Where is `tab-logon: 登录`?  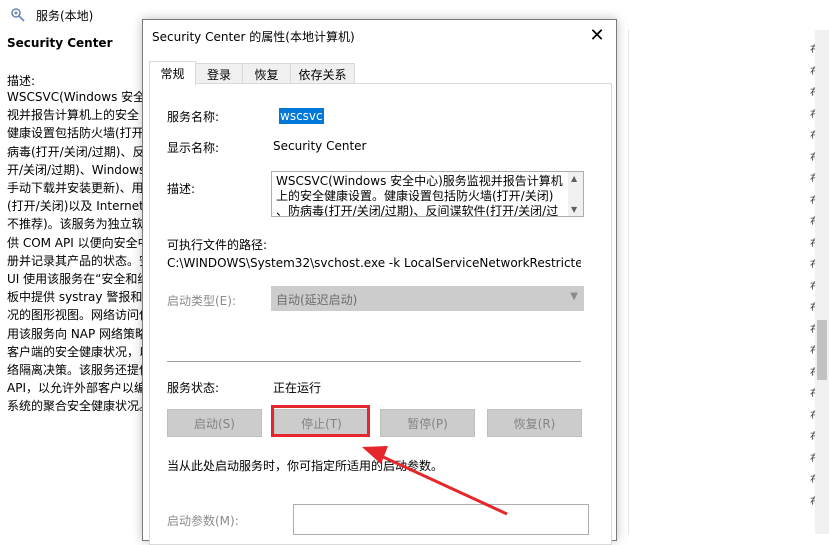
tab-logon: 登录 is located at coordinates (219, 73).